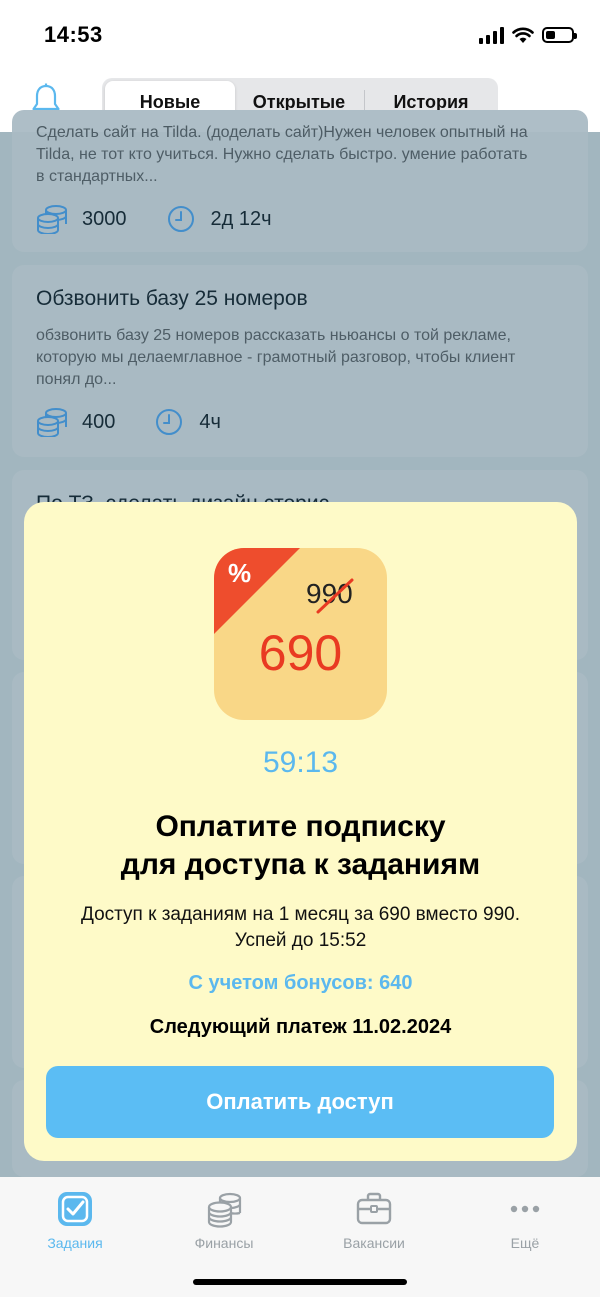 This screenshot has height=1297, width=600. I want to click on percent-icon: %, so click(240, 573).